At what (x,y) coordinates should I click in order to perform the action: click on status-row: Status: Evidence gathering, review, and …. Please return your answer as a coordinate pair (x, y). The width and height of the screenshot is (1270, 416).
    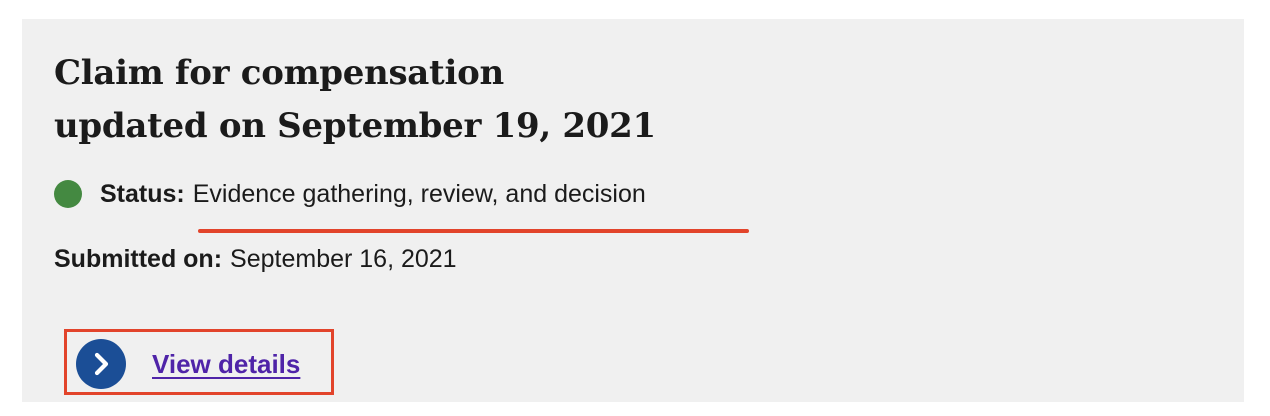
    Looking at the image, I should click on (350, 194).